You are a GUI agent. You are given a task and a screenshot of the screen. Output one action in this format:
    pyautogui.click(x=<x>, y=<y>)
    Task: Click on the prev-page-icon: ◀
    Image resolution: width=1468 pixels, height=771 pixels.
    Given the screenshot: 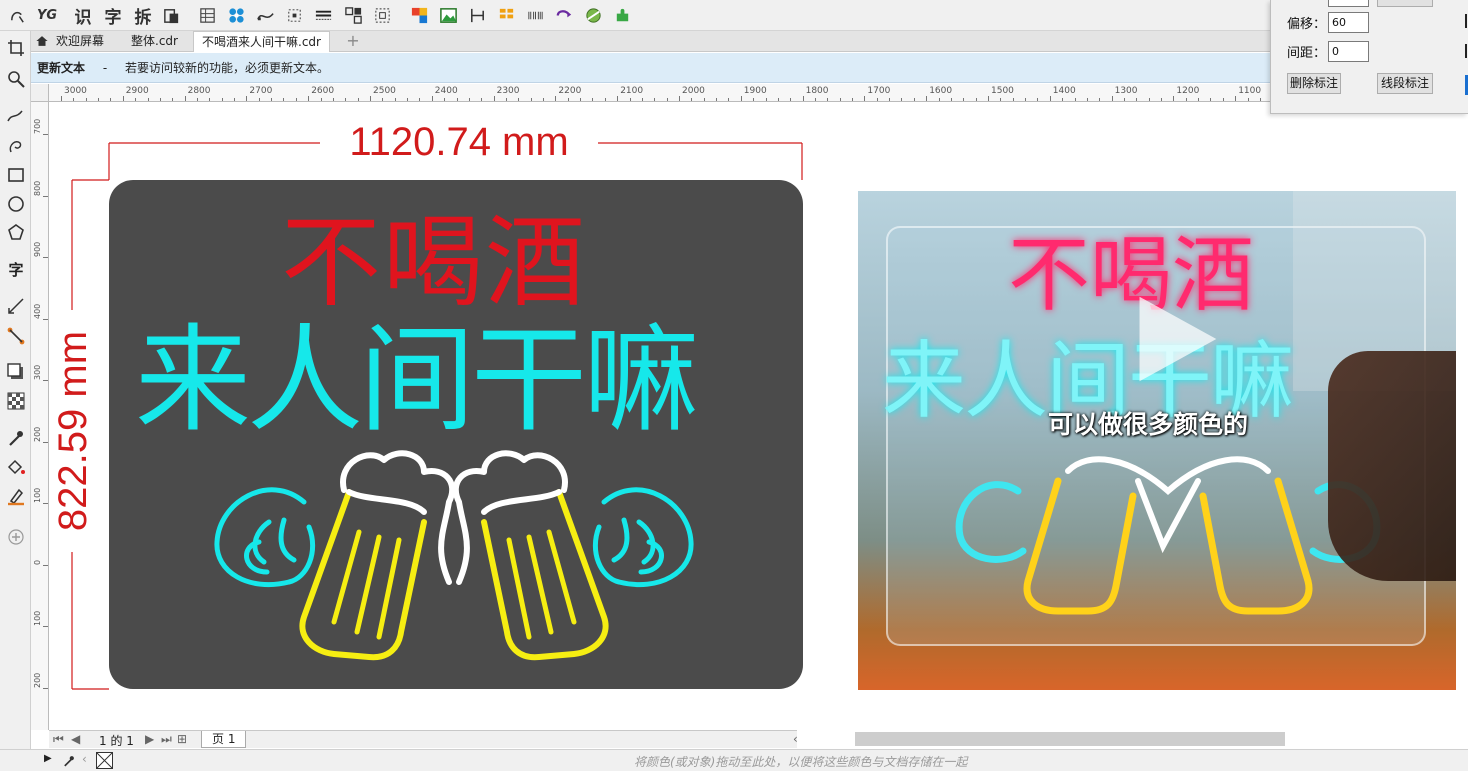 What is the action you would take?
    pyautogui.click(x=75, y=739)
    